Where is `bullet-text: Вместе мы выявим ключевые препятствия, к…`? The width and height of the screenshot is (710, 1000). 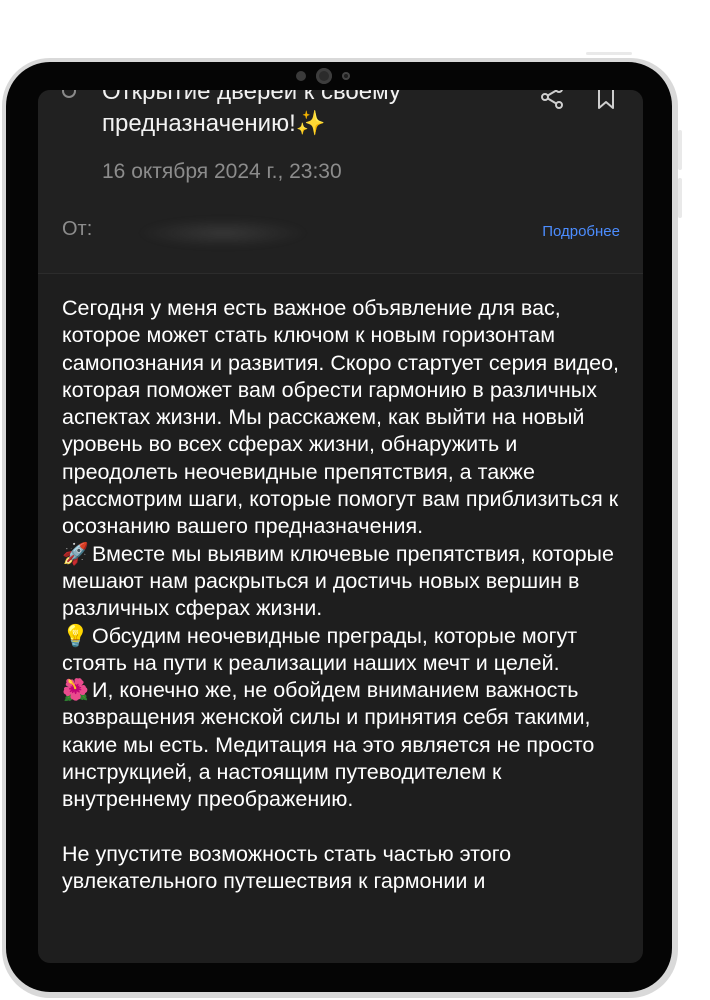 bullet-text: Вместе мы выявим ключевые препятствия, к… is located at coordinates (338, 581).